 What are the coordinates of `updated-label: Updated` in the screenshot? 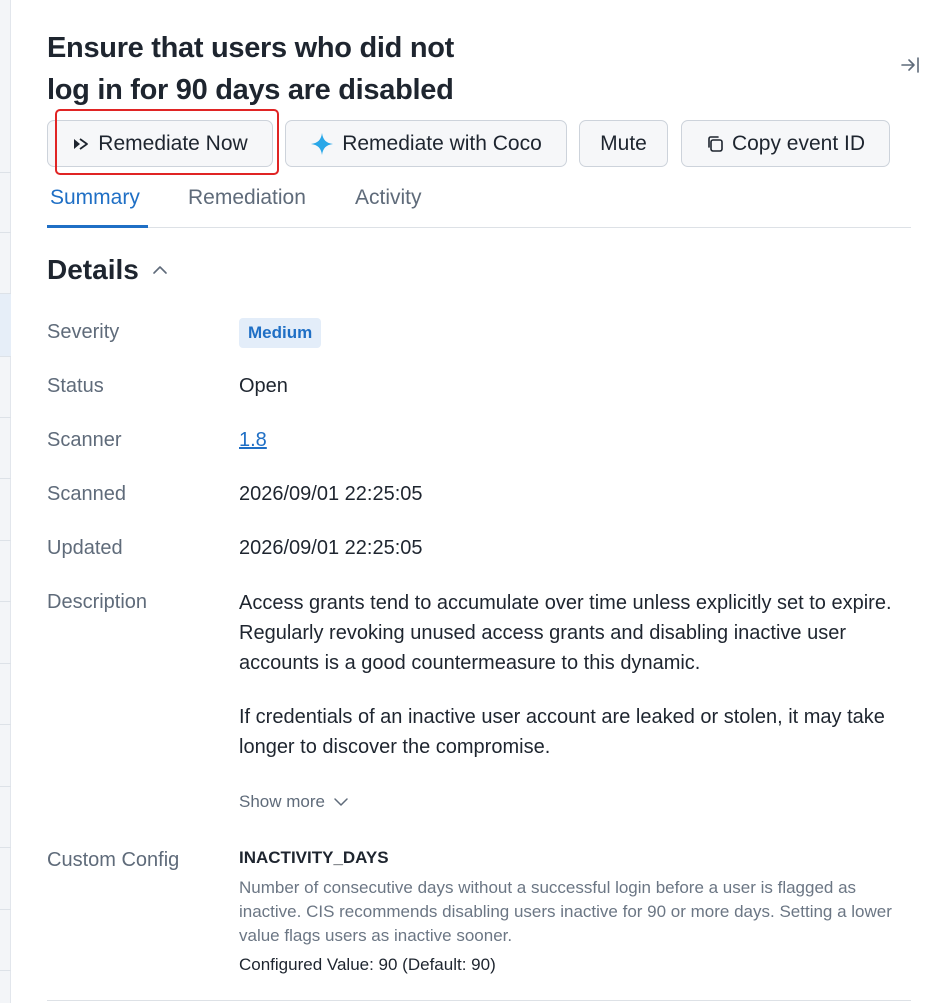 It's located at (85, 548).